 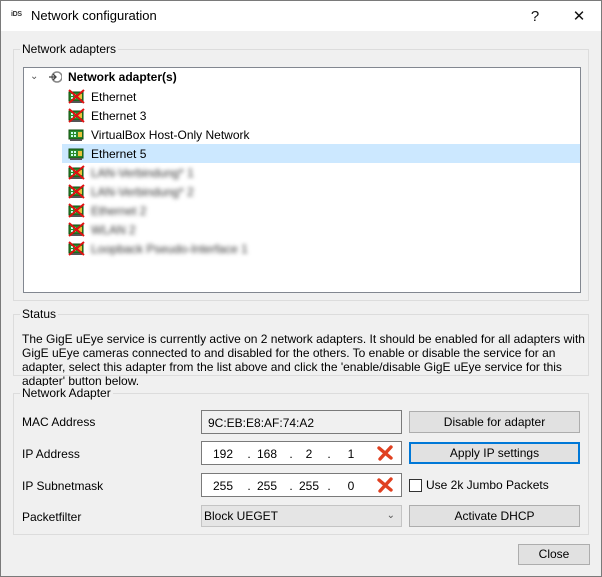 What do you see at coordinates (142, 191) in the screenshot?
I see `adapter-label: LAN-Verbindung* 2` at bounding box center [142, 191].